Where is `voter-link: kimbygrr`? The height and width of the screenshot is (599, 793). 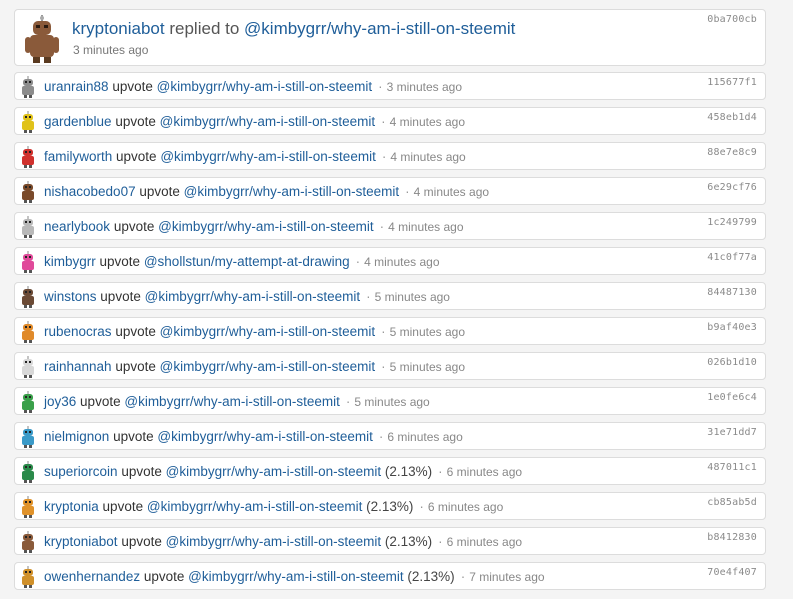 voter-link: kimbygrr is located at coordinates (70, 261).